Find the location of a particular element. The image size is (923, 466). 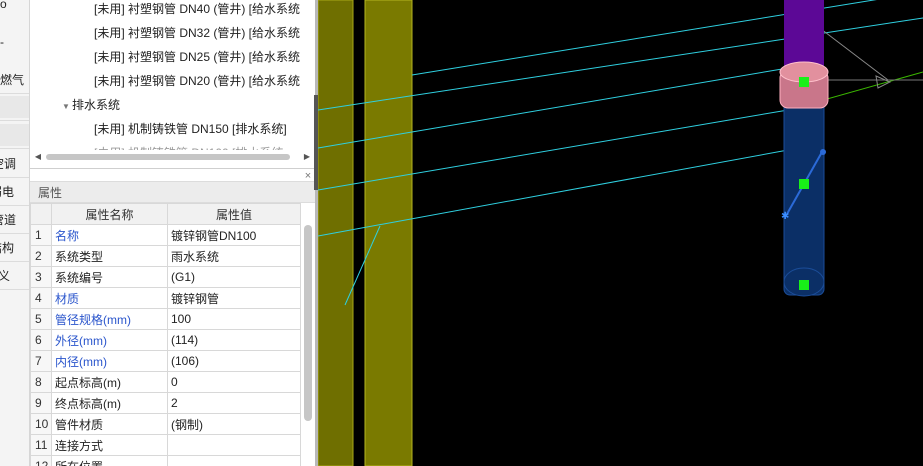

property-value: 2 is located at coordinates (234, 403).